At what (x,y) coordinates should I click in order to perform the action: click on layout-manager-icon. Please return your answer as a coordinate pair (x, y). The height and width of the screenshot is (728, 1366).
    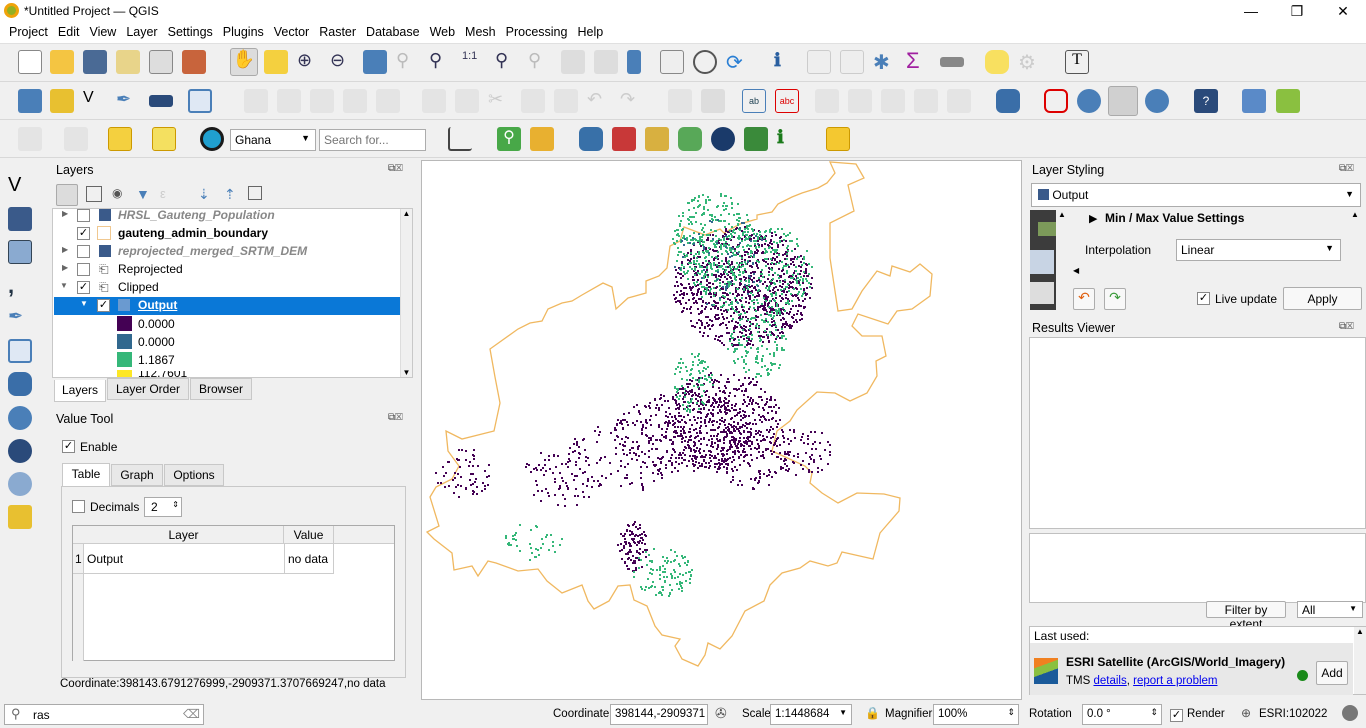
    Looking at the image, I should click on (161, 62).